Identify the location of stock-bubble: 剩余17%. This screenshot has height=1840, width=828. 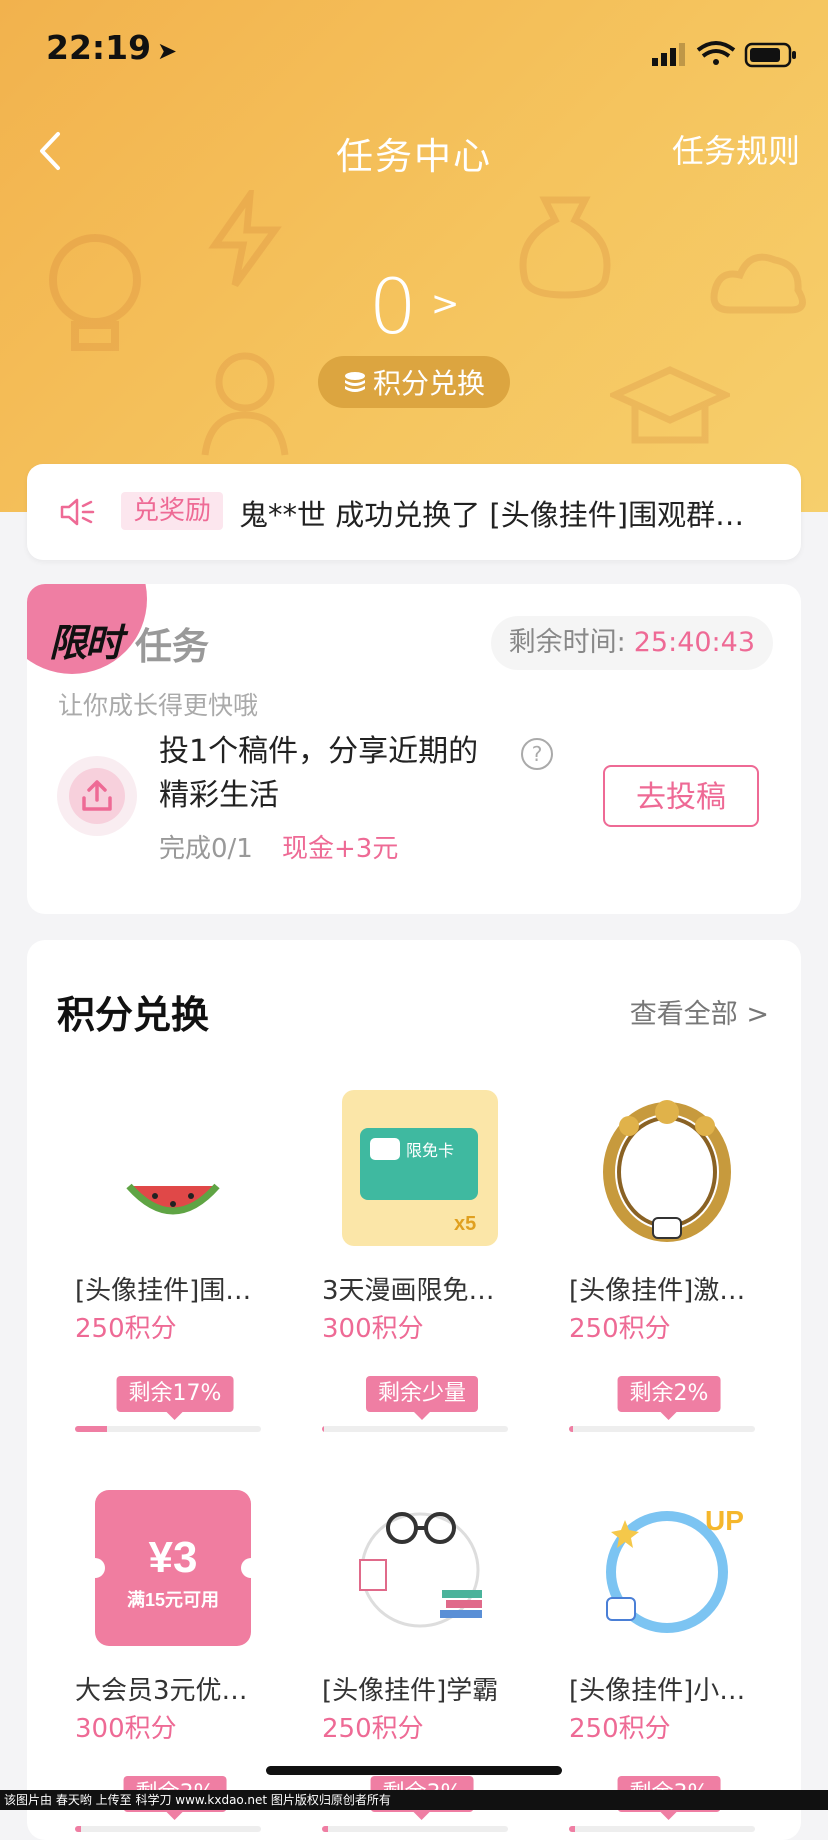
(175, 1398).